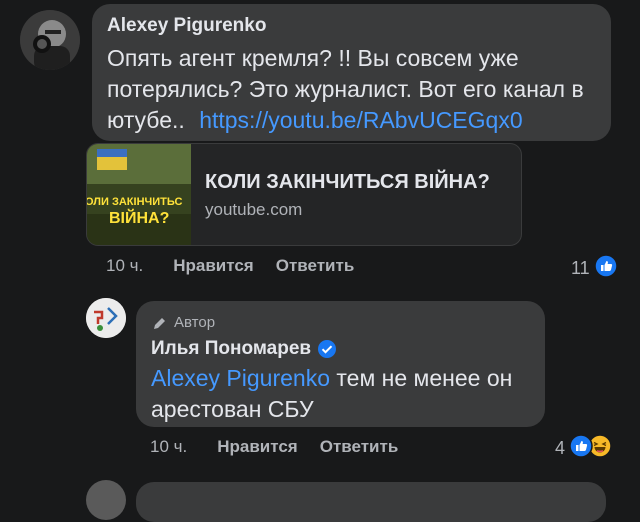  I want to click on reaction-count: 11, so click(580, 268).